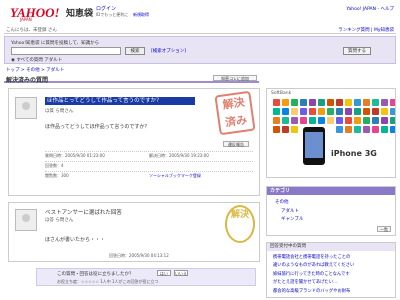 The height and width of the screenshot is (300, 400). I want to click on related-question-link: 違いのようなものがあれば教えてください, so click(333, 265).